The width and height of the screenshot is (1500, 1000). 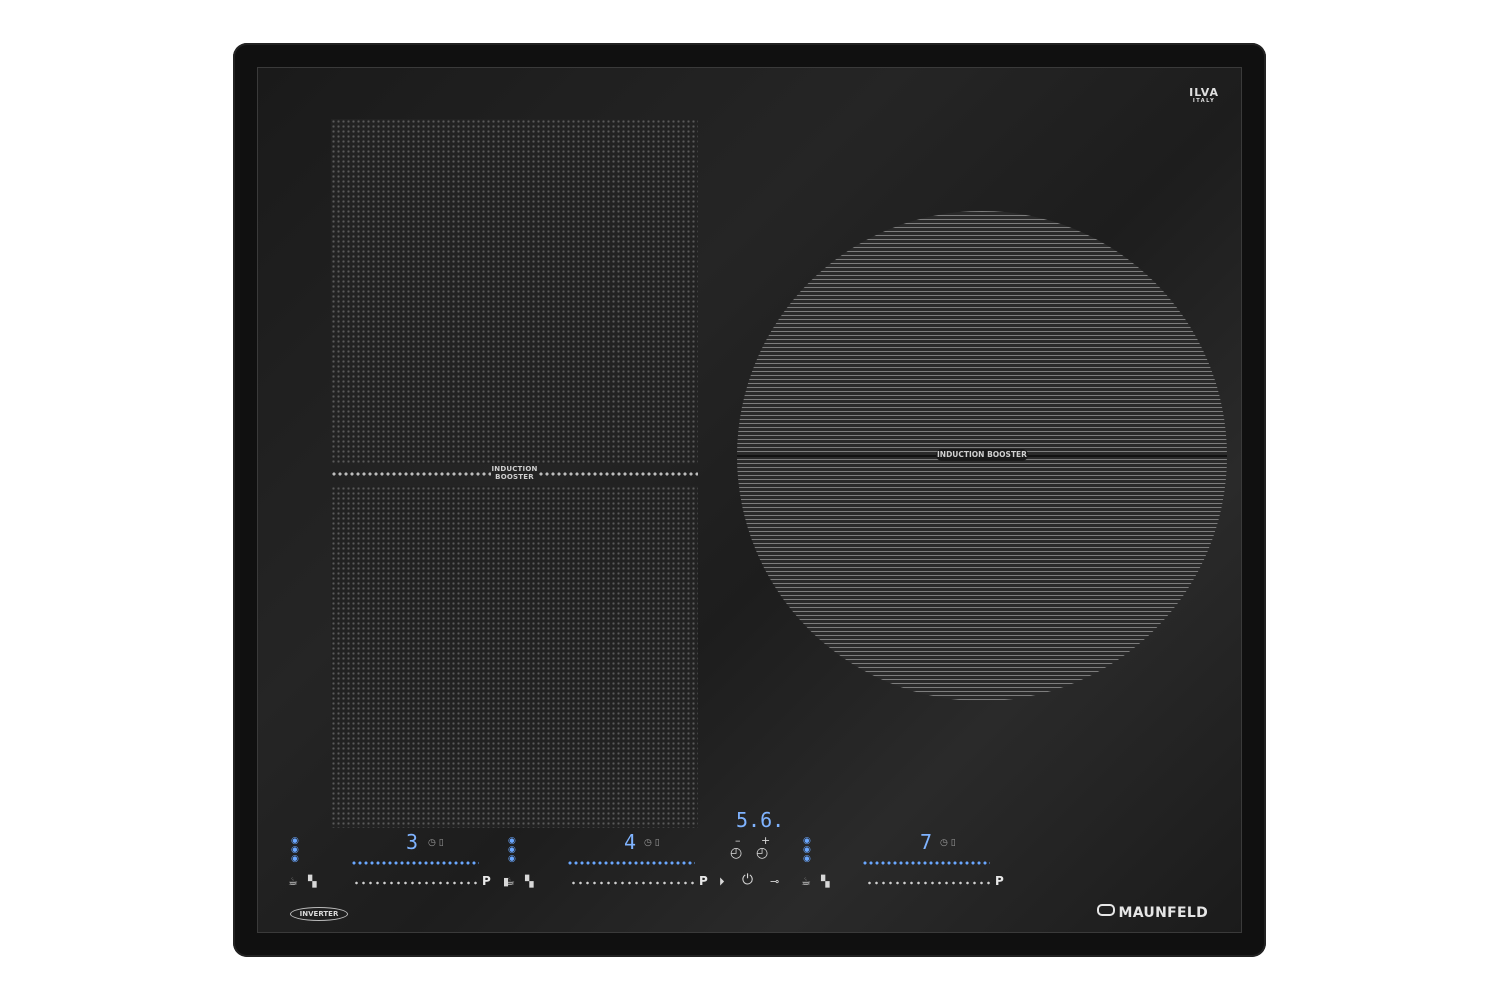 What do you see at coordinates (514, 657) in the screenshot?
I see `cooking-zone-rear-left` at bounding box center [514, 657].